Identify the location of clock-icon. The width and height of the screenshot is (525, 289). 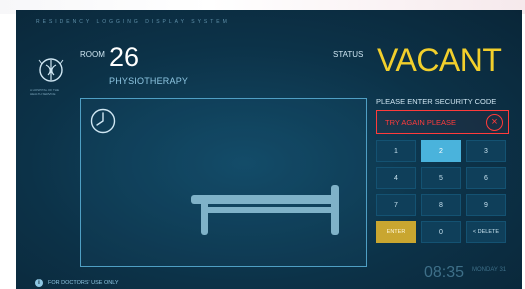
(103, 121).